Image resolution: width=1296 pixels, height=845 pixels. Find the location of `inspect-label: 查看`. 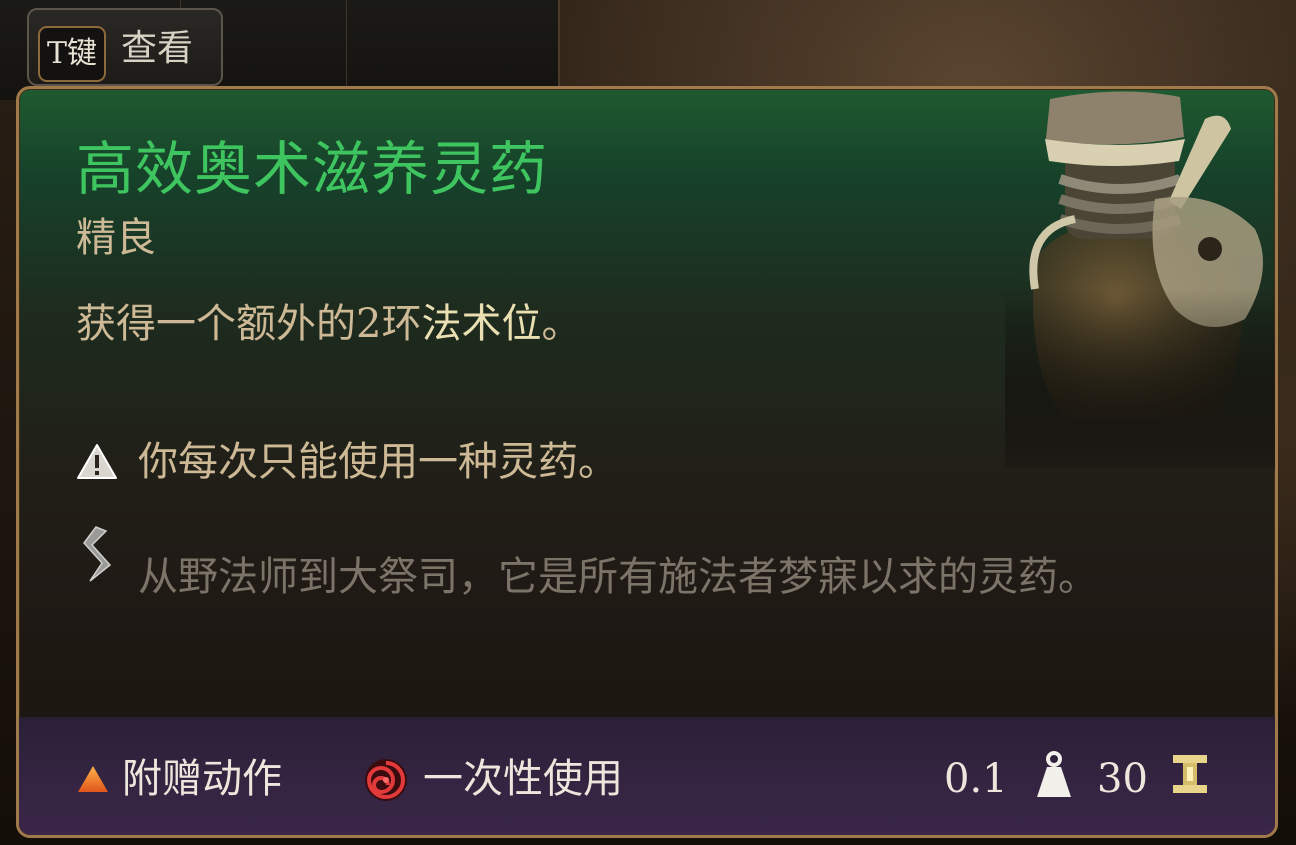

inspect-label: 查看 is located at coordinates (157, 48).